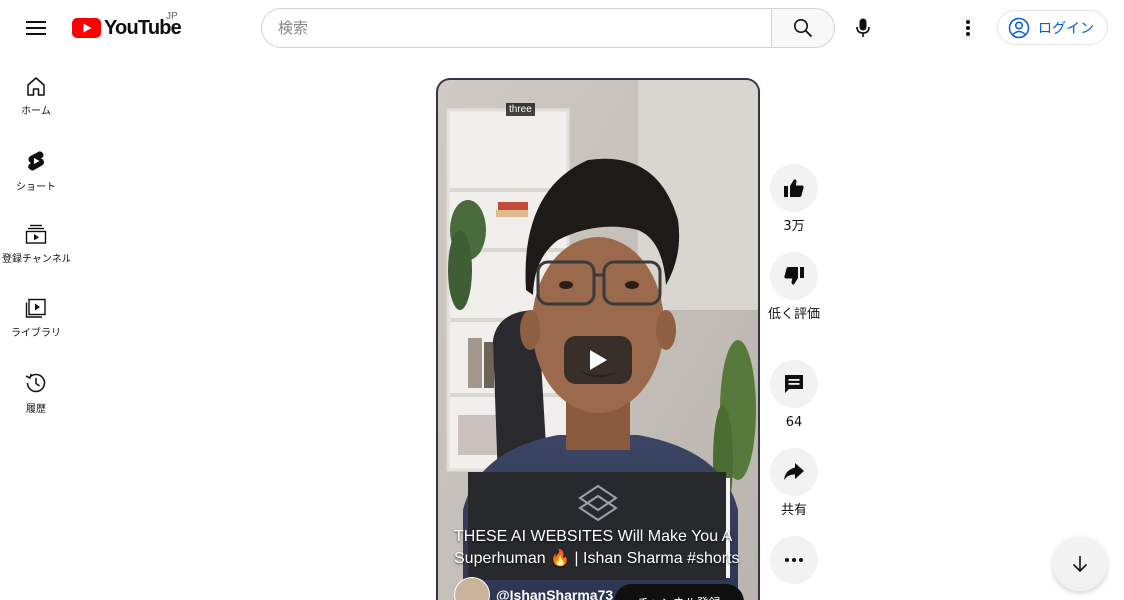 This screenshot has width=1124, height=600. What do you see at coordinates (35, 383) in the screenshot?
I see `history-icon` at bounding box center [35, 383].